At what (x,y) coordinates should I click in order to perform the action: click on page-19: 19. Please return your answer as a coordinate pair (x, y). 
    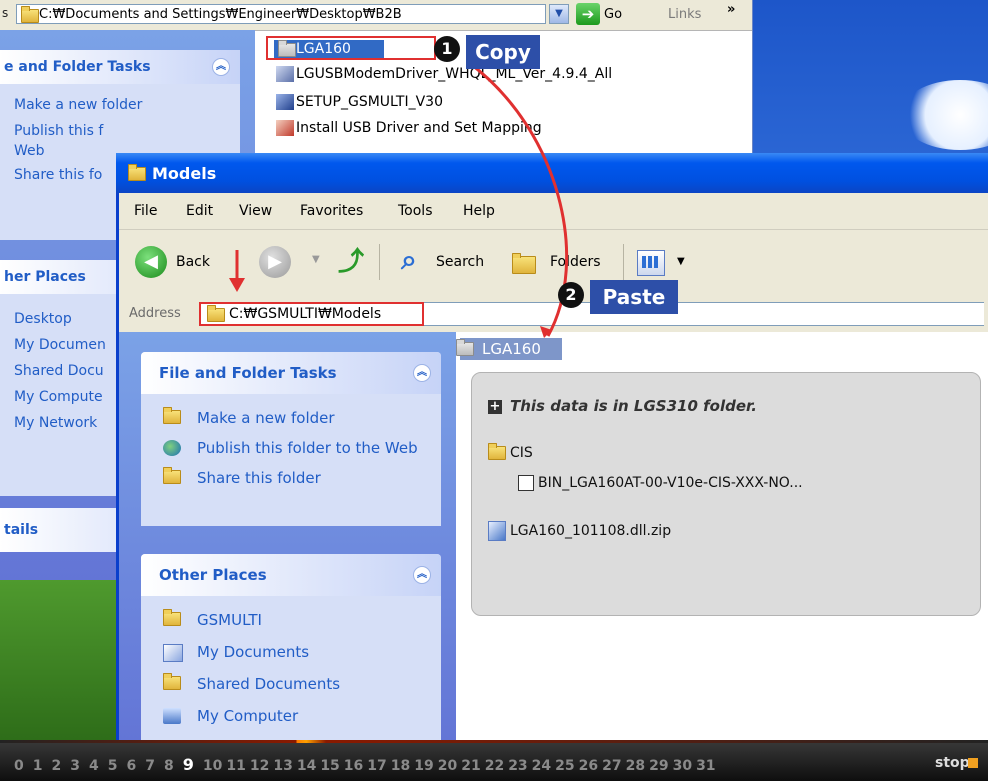
    Looking at the image, I should click on (423, 766).